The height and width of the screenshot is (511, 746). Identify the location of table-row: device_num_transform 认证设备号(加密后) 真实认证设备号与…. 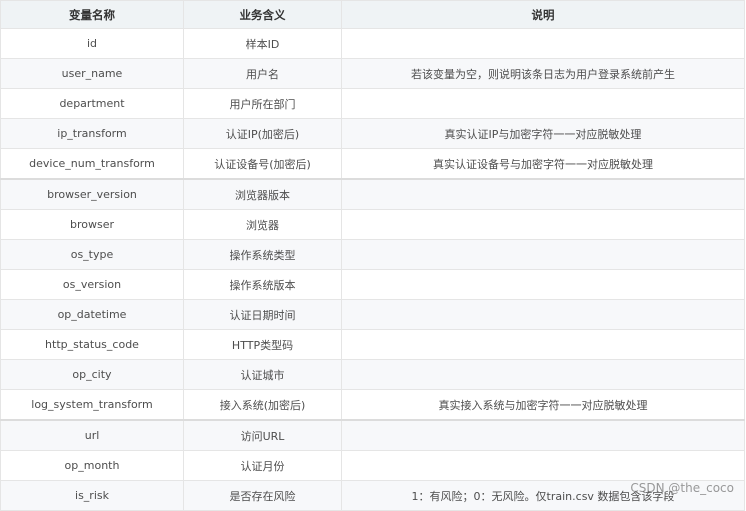
(372, 164).